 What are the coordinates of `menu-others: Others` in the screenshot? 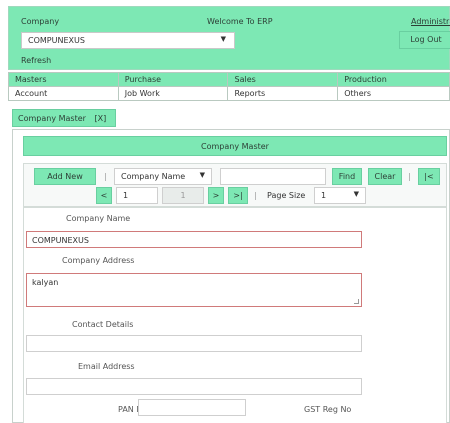 It's located at (393, 93).